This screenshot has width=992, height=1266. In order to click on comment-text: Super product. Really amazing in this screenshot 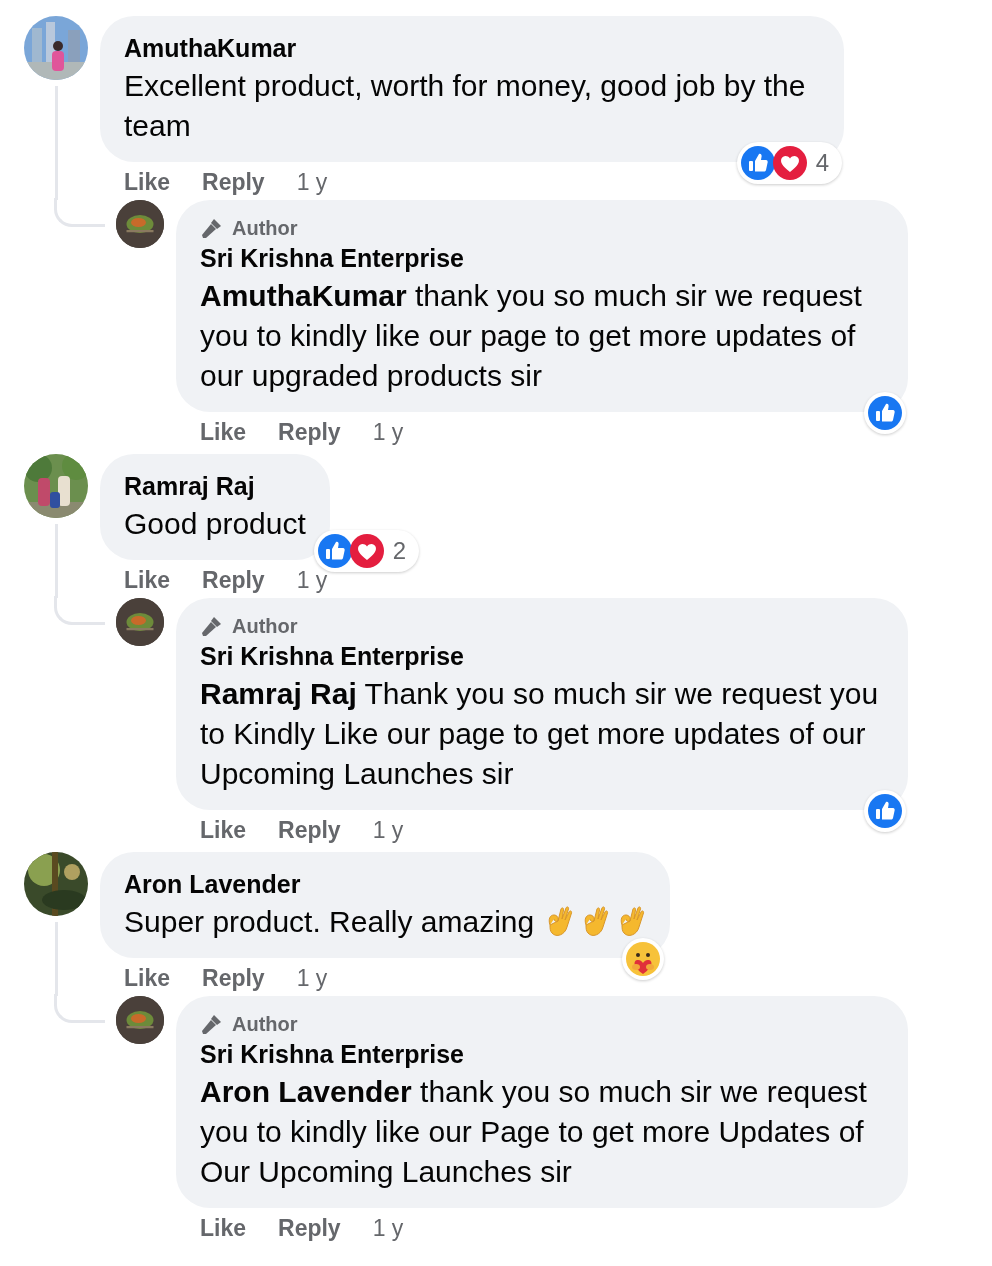, I will do `click(329, 922)`.